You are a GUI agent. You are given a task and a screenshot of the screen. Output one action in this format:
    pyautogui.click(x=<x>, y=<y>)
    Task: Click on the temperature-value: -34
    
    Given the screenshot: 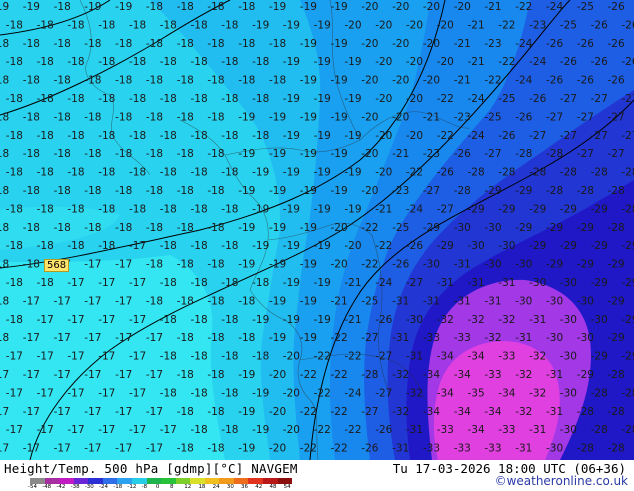 What is the action you would take?
    pyautogui.click(x=462, y=412)
    